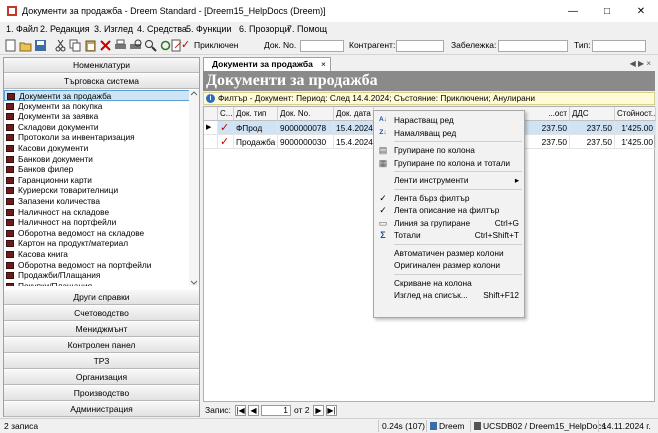 This screenshot has width=658, height=433. I want to click on print-icon, so click(120, 45).